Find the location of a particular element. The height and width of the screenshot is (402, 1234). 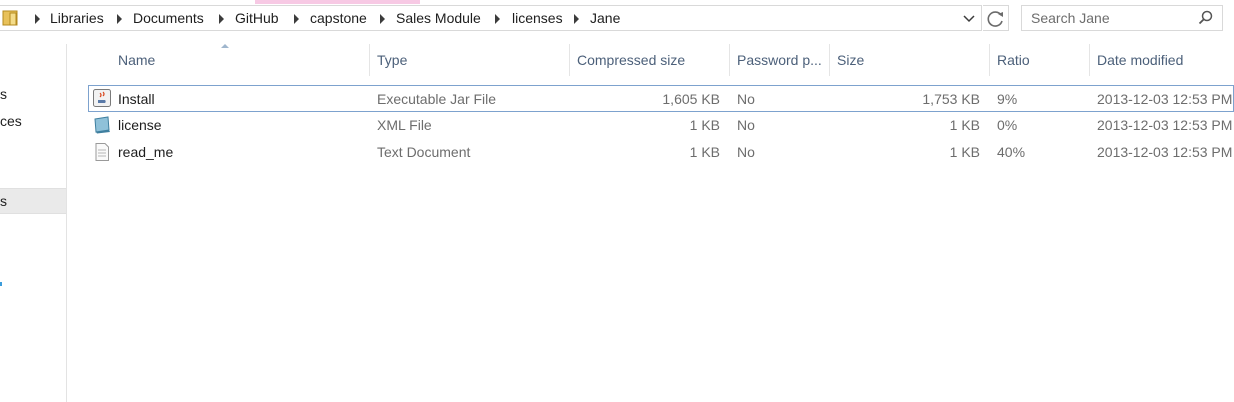

breadcrumb-documents: Documents is located at coordinates (168, 18).